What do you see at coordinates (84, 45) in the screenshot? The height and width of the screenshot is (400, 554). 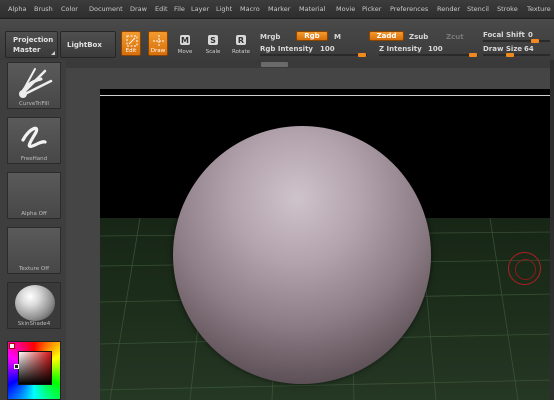 I see `lightbox-label: LightBox` at bounding box center [84, 45].